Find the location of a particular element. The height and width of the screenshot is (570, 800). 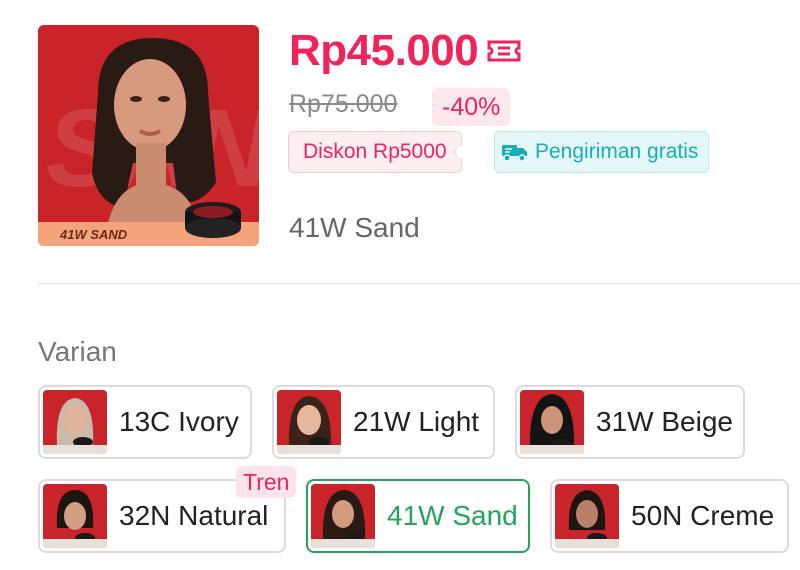

variant-option-50n-creme: 50N Creme is located at coordinates (669, 516).